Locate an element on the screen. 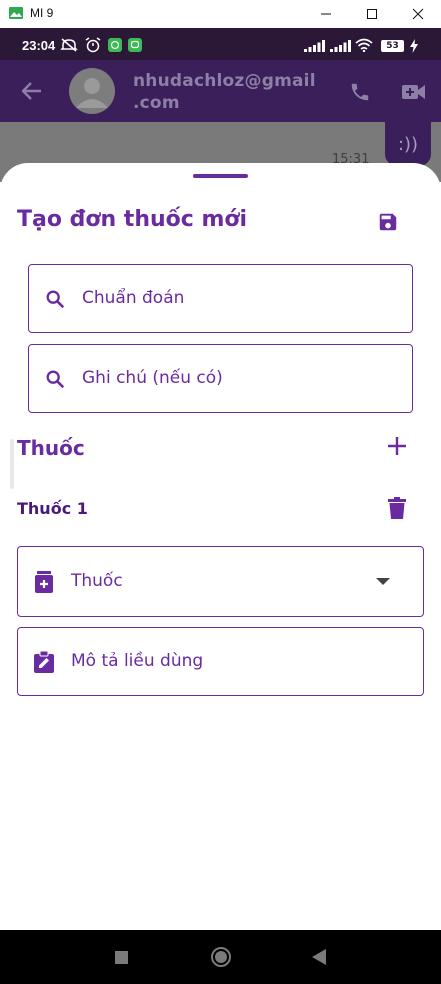 The height and width of the screenshot is (984, 441). dropdown-arrow-icon is located at coordinates (383, 581).